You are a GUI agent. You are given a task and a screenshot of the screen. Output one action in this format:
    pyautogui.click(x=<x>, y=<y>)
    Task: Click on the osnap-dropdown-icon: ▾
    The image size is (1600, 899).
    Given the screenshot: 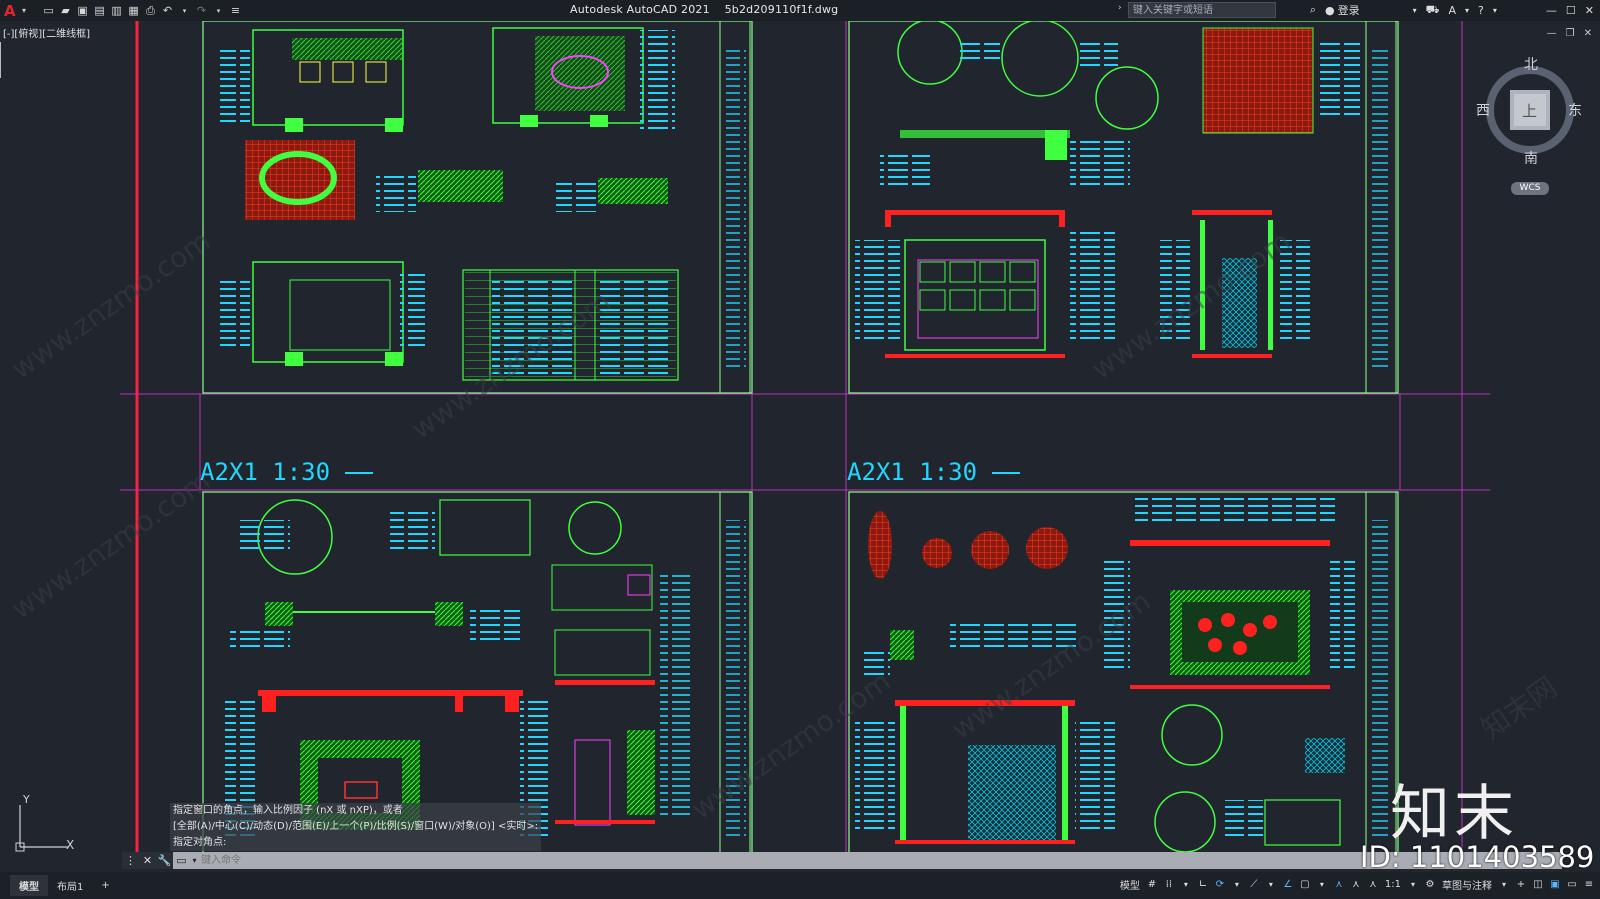 What is the action you would take?
    pyautogui.click(x=1322, y=884)
    